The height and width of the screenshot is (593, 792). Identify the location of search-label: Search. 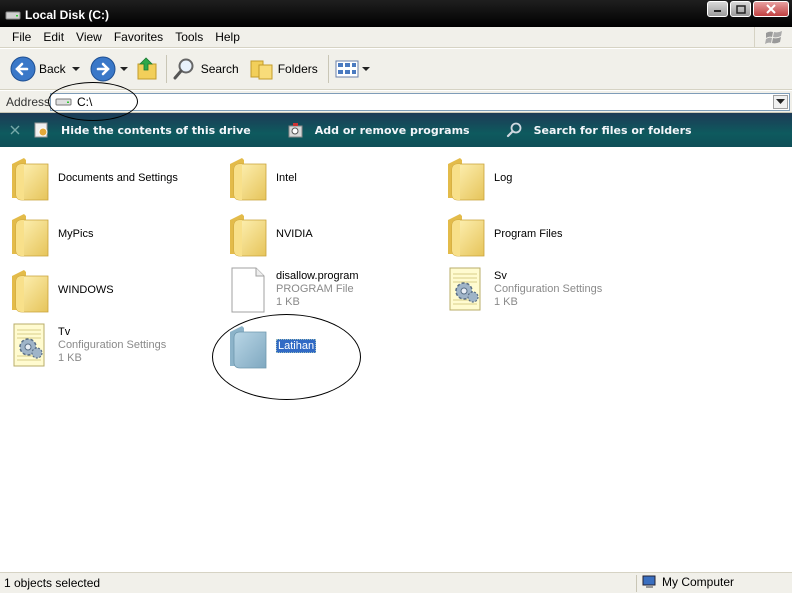
(219, 69).